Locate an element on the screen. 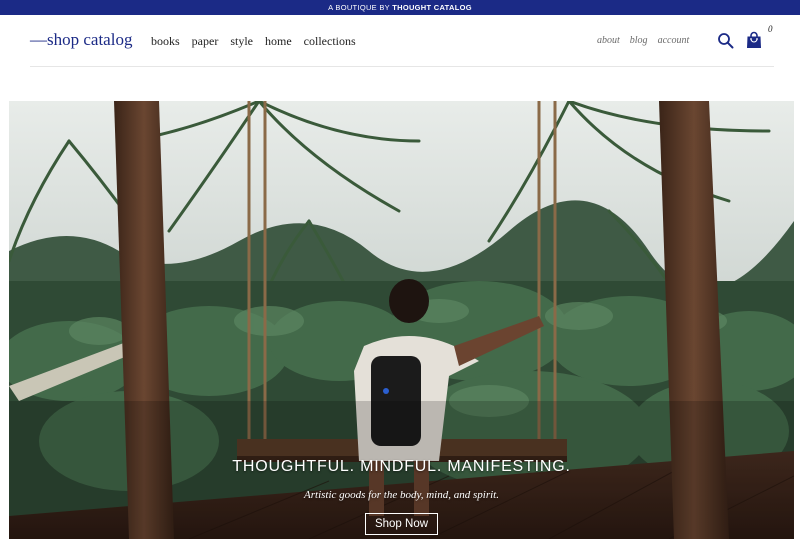 The height and width of the screenshot is (539, 800). nav-link-collections: collections is located at coordinates (330, 41).